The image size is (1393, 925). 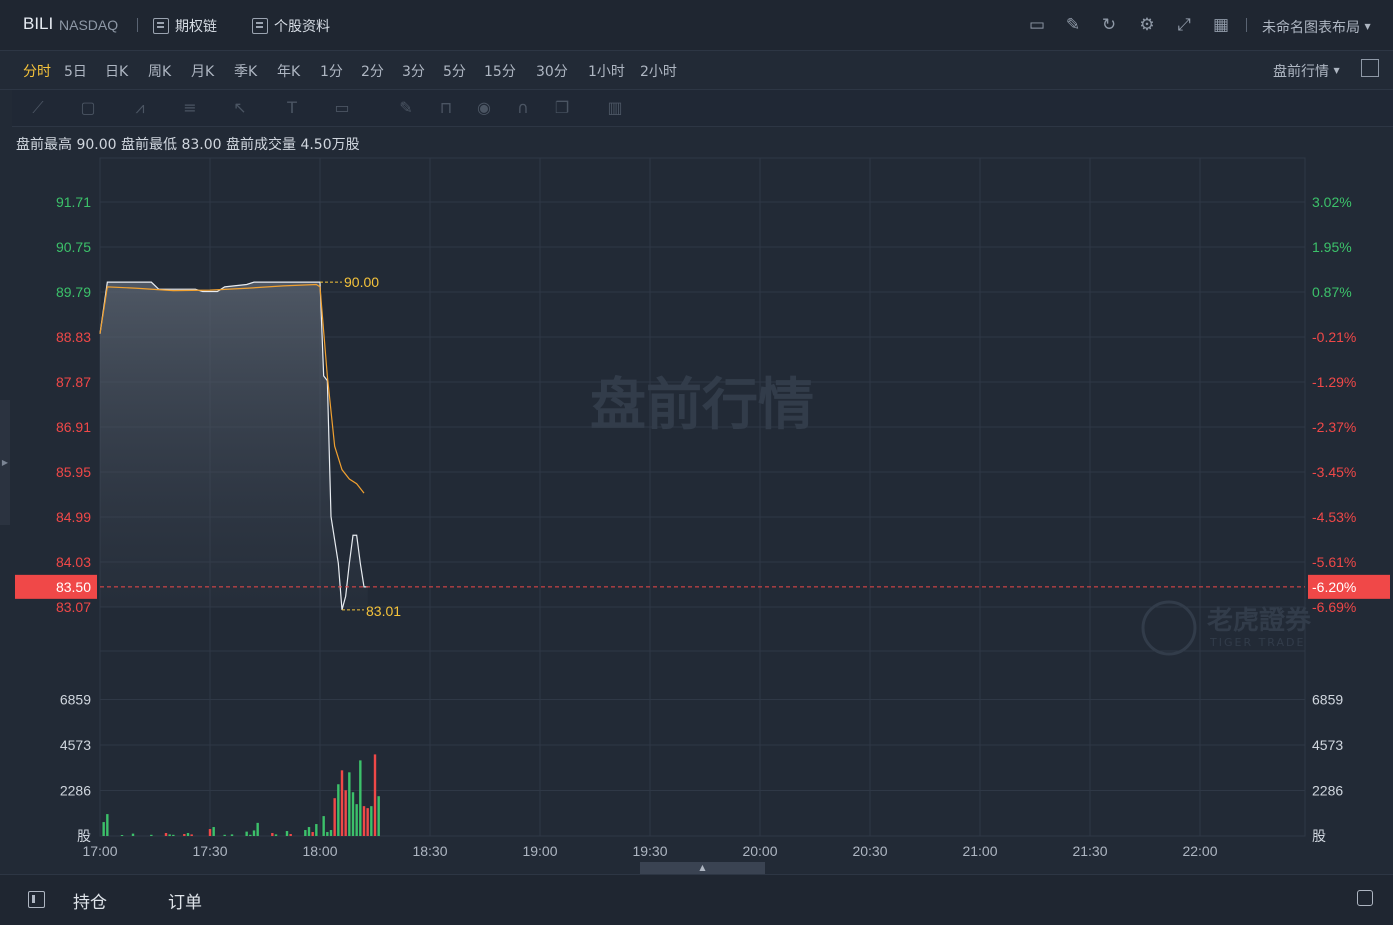 I want to click on premarket-dropdown: 盘前行情 ▼, so click(x=1306, y=71).